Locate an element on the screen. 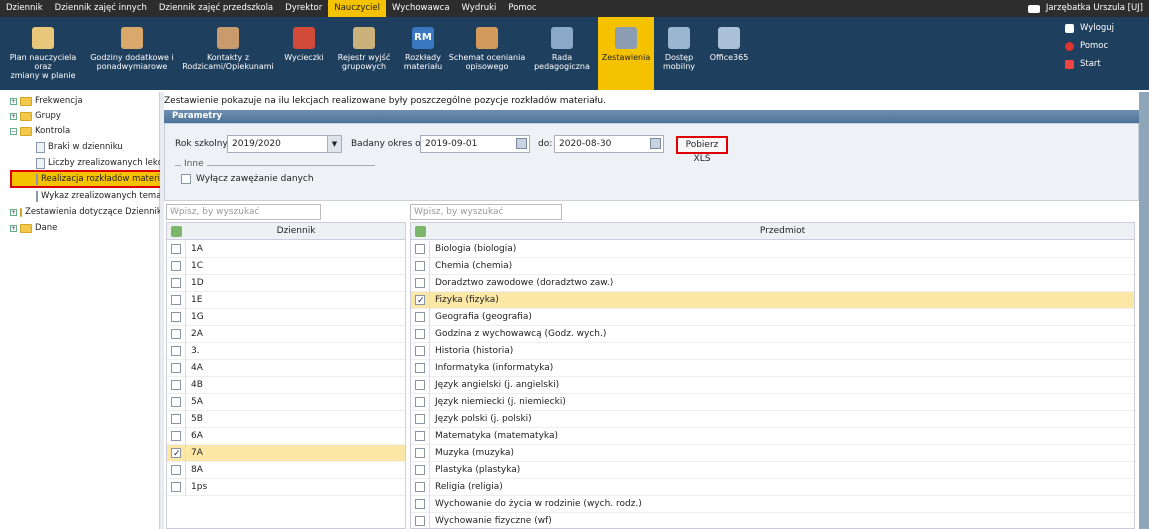 The height and width of the screenshot is (529, 1149). journal-row: 6A is located at coordinates (286, 436).